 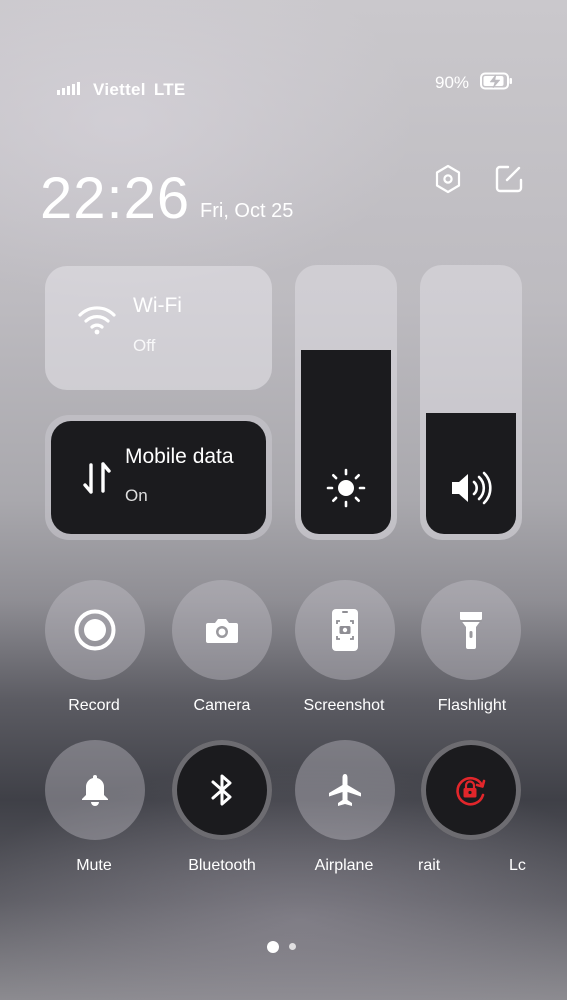 I want to click on screenshot-icon, so click(x=345, y=630).